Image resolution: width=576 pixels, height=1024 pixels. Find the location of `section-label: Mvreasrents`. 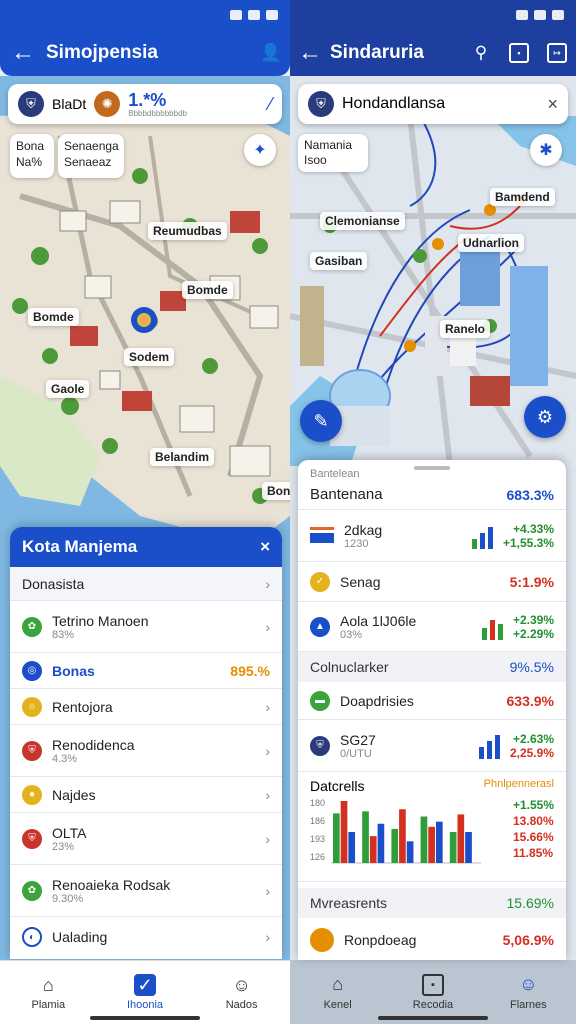

section-label: Mvreasrents is located at coordinates (349, 903).